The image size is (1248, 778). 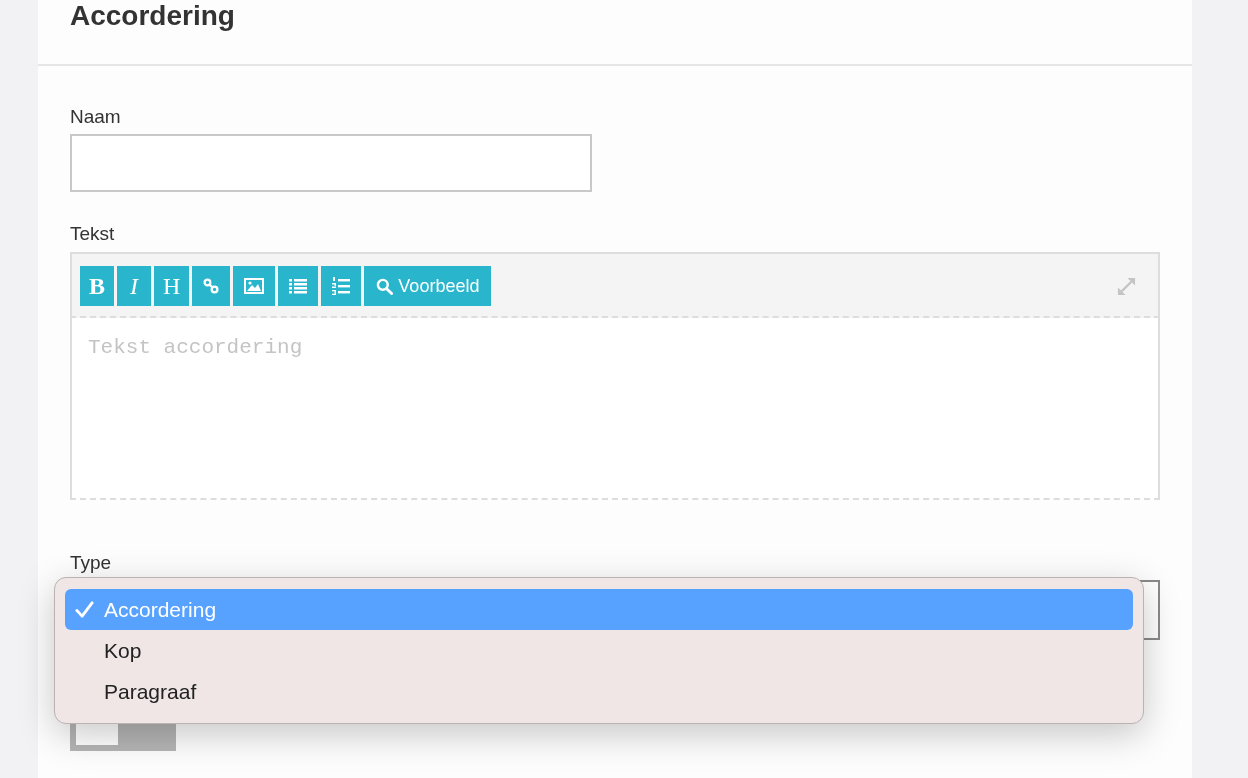 What do you see at coordinates (134, 286) in the screenshot?
I see `italic-button: I` at bounding box center [134, 286].